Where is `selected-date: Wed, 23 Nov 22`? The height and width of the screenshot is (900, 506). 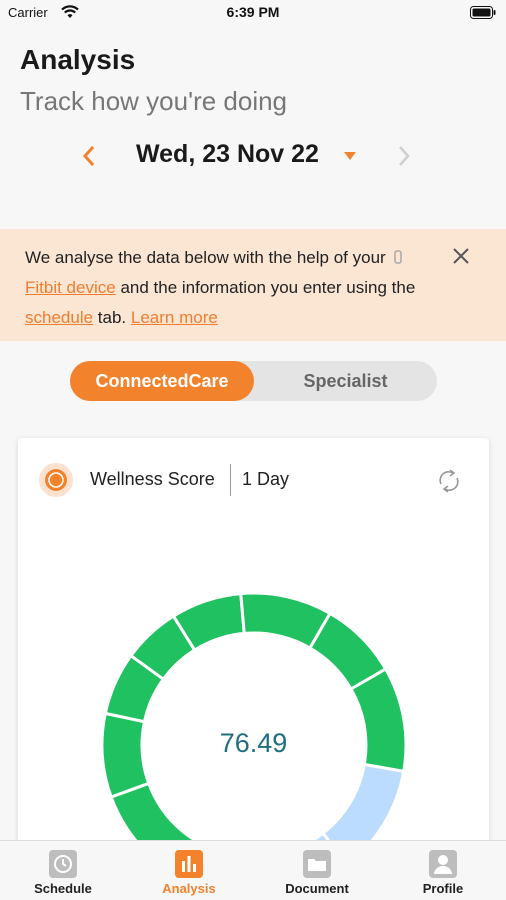 selected-date: Wed, 23 Nov 22 is located at coordinates (227, 154).